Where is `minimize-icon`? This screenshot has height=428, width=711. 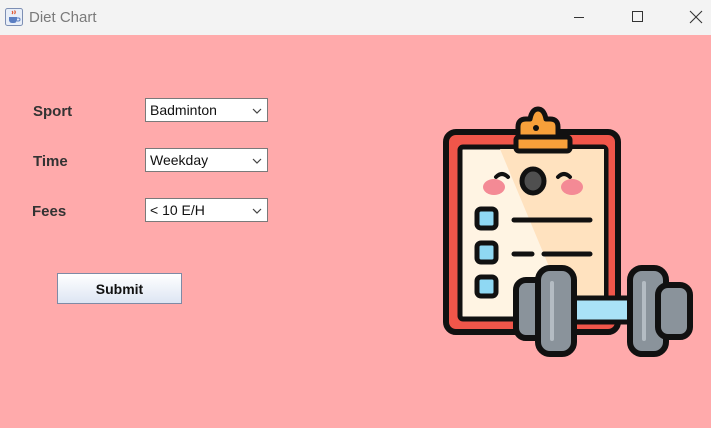 minimize-icon is located at coordinates (579, 17).